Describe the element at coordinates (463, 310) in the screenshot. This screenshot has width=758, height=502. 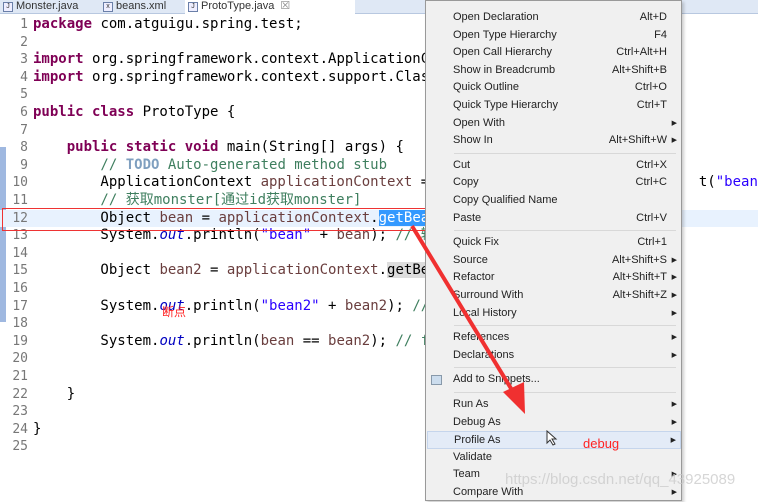
I see `arrow-shaft` at that location.